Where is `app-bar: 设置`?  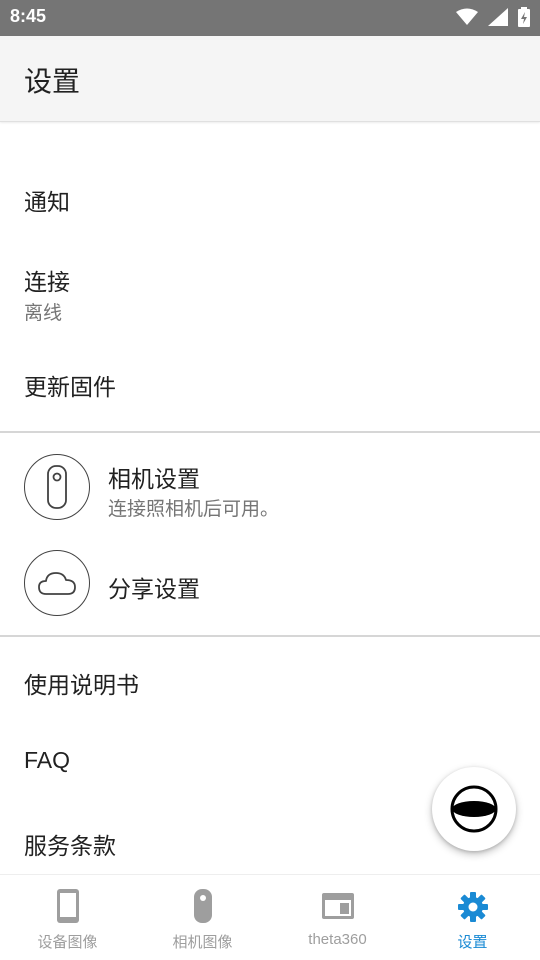 app-bar: 设置 is located at coordinates (270, 79).